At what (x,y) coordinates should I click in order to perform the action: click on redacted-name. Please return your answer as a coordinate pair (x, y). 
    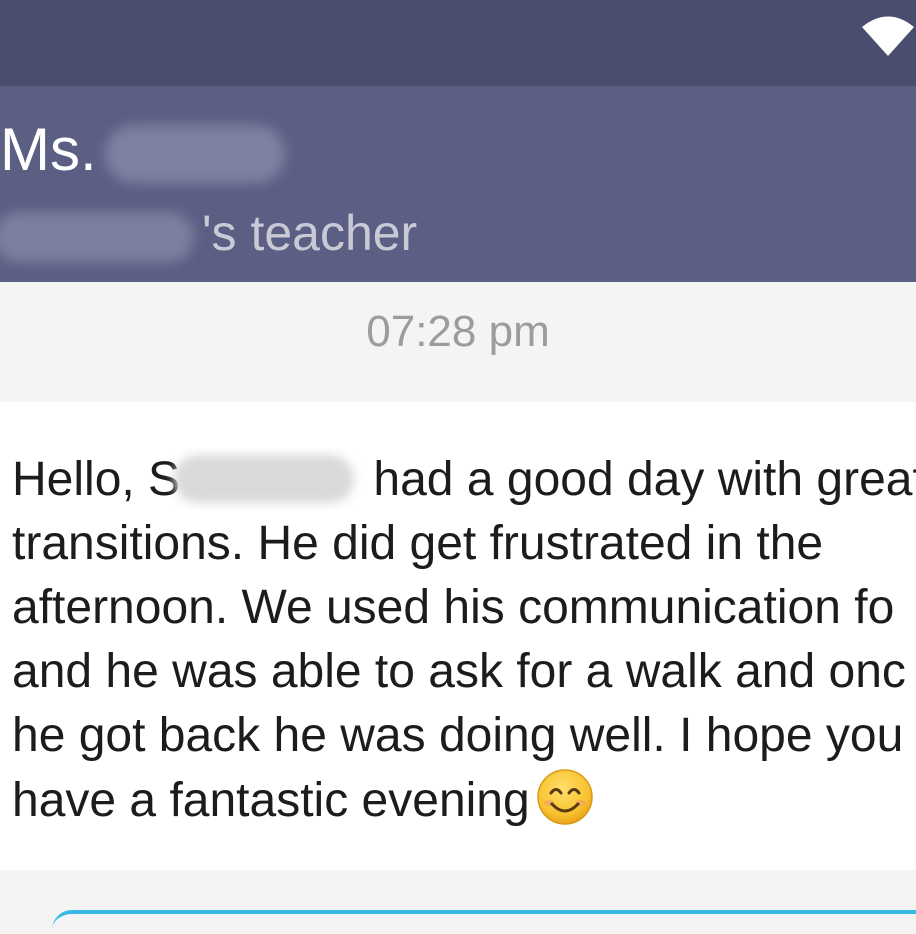
    Looking at the image, I should click on (194, 154).